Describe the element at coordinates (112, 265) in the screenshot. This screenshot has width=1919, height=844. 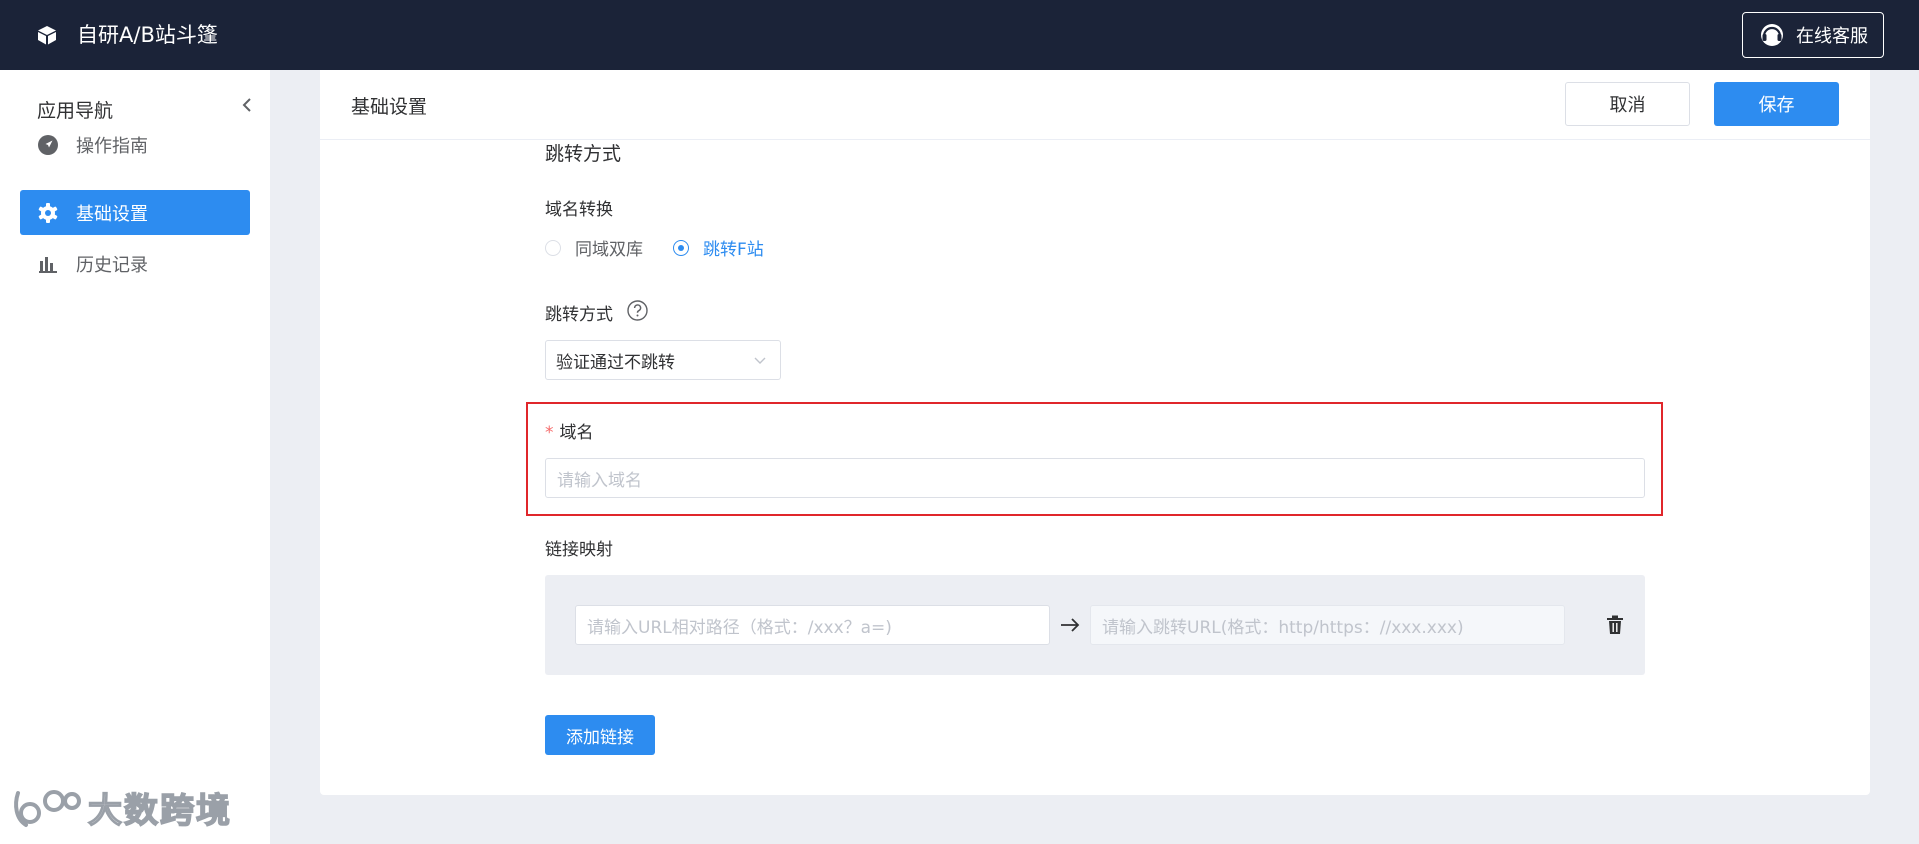
I see `sidebar-item-label: 历史记录` at that location.